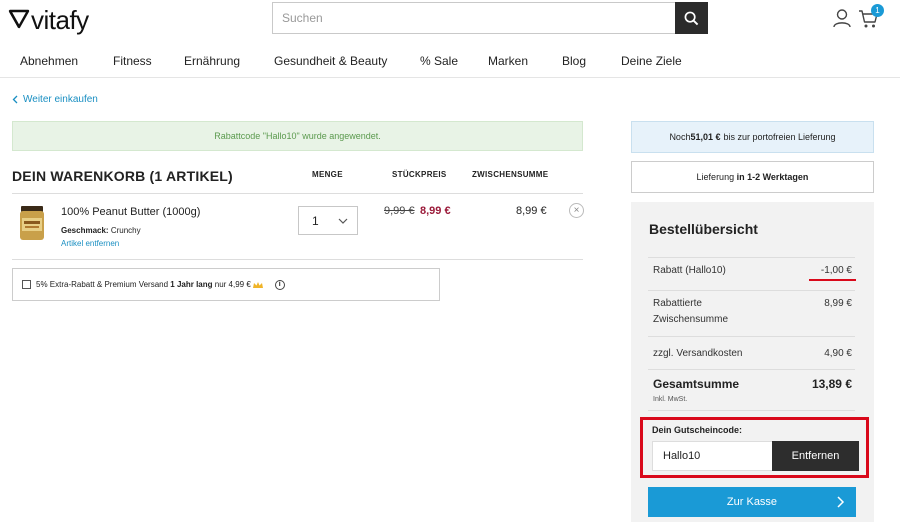  Describe the element at coordinates (32, 223) in the screenshot. I see `product-image` at that location.